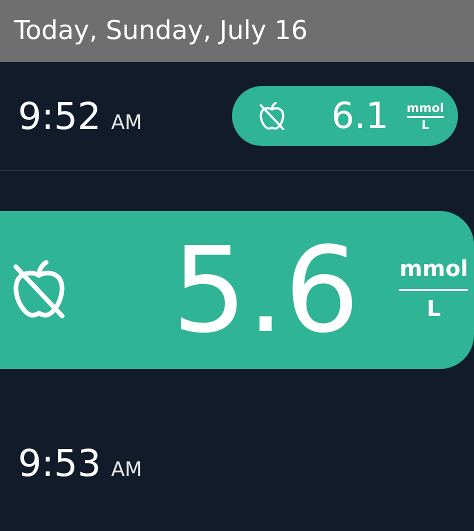 This screenshot has width=474, height=531. What do you see at coordinates (272, 116) in the screenshot?
I see `no-apple-icon` at bounding box center [272, 116].